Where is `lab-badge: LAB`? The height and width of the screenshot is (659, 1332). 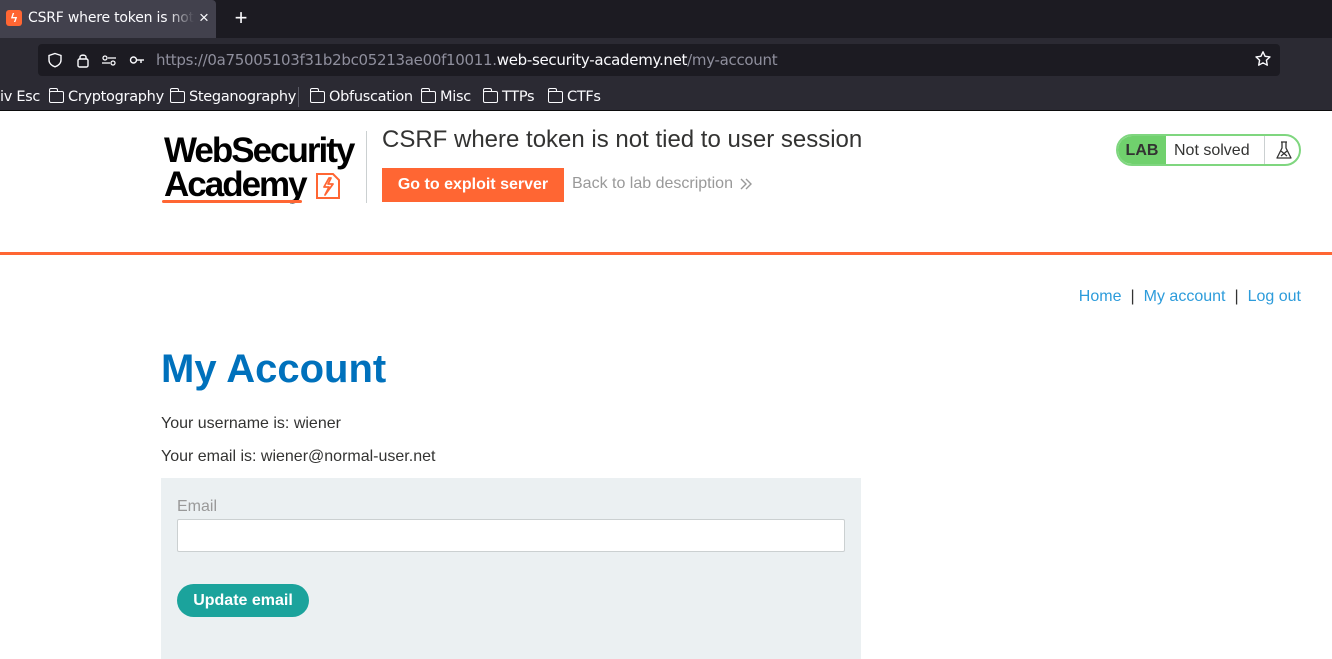 lab-badge: LAB is located at coordinates (1142, 150).